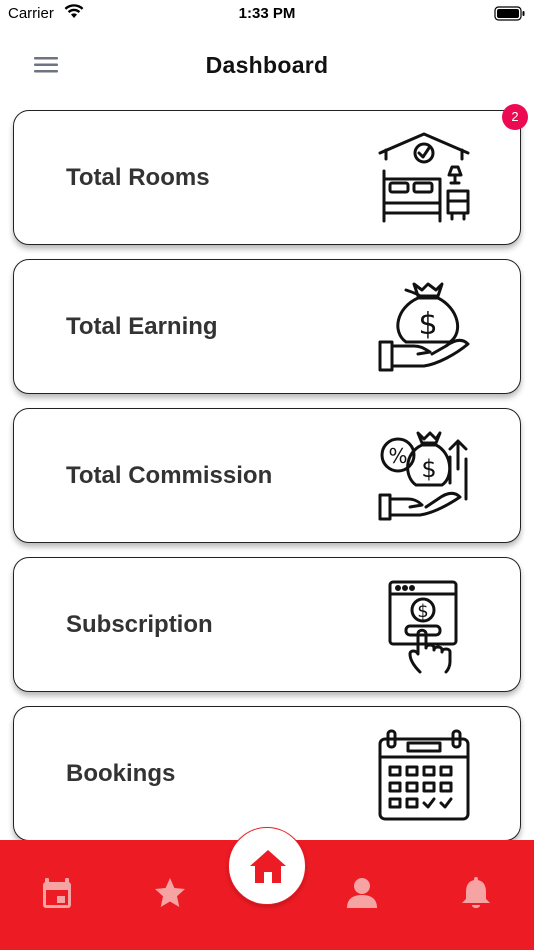  What do you see at coordinates (267, 177) in the screenshot?
I see `total-rooms-card: Total Rooms` at bounding box center [267, 177].